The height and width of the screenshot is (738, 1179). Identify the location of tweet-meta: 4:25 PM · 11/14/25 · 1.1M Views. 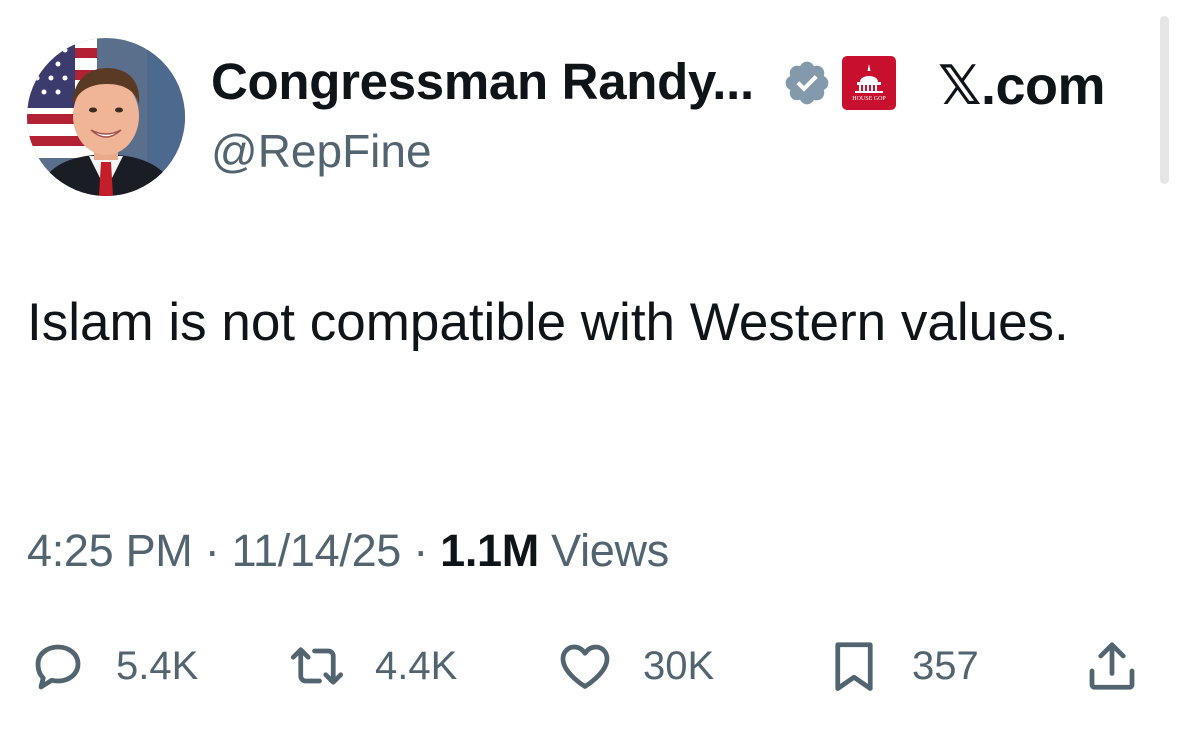
(348, 551).